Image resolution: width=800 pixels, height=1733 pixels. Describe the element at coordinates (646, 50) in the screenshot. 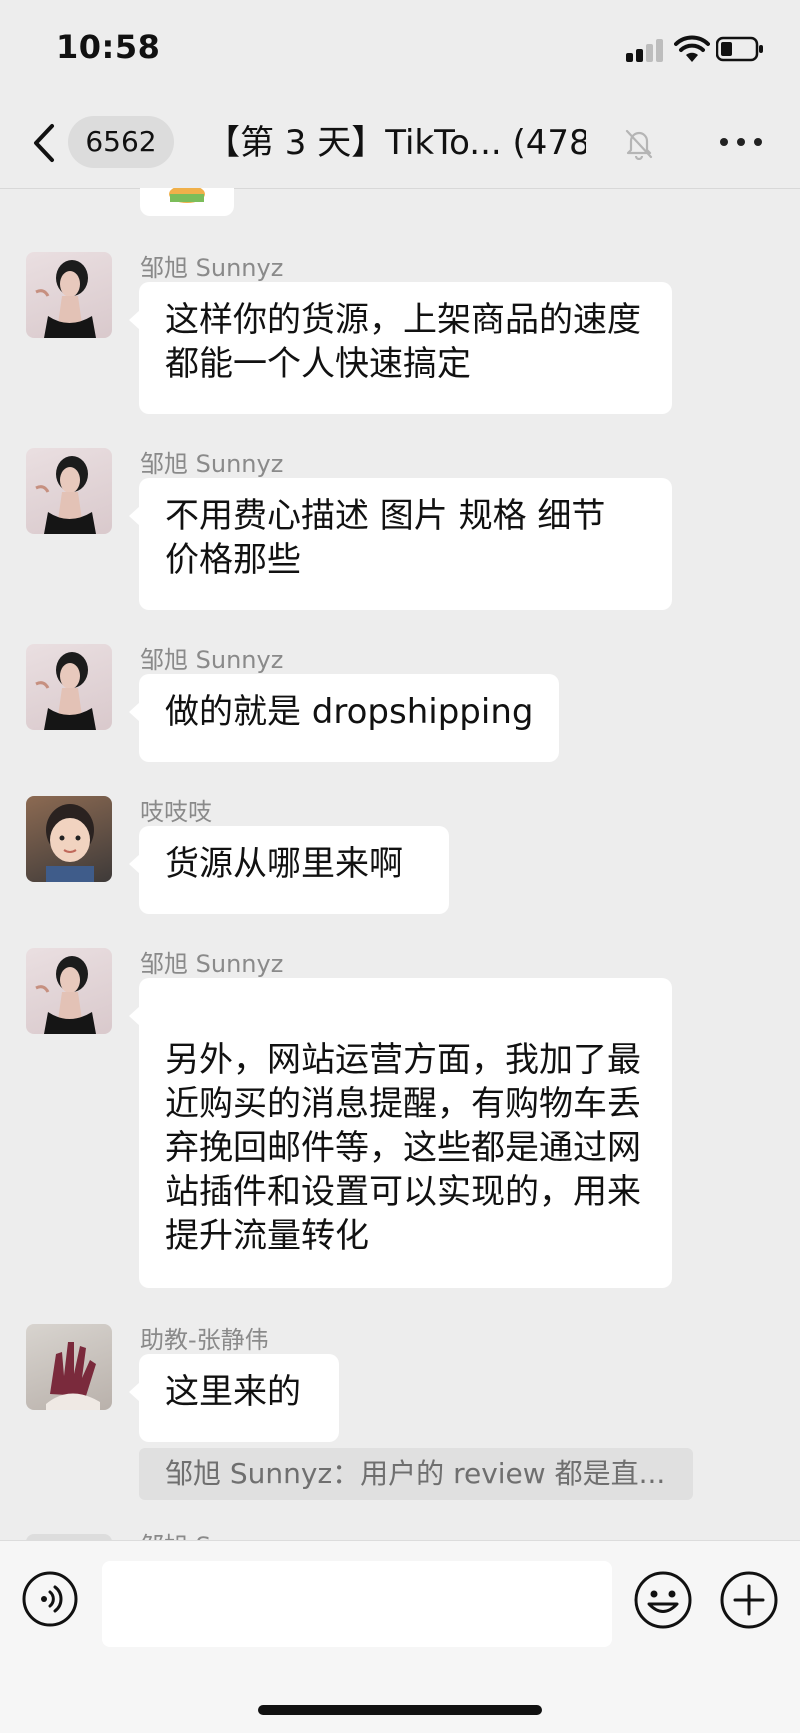

I see `cellular-signal-icon` at that location.